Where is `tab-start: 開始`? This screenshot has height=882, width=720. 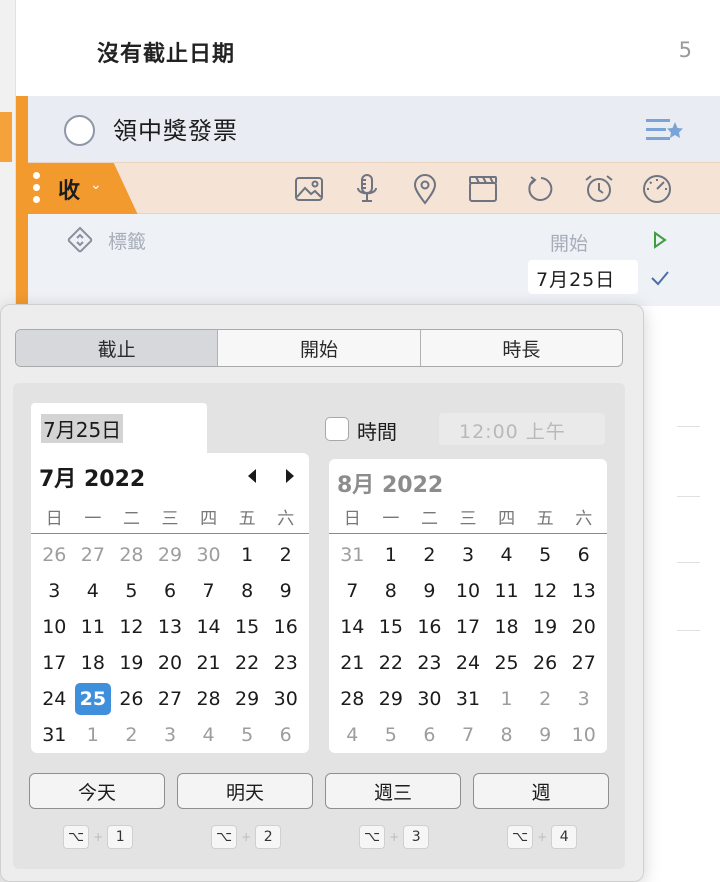
tab-start: 開始 is located at coordinates (319, 348).